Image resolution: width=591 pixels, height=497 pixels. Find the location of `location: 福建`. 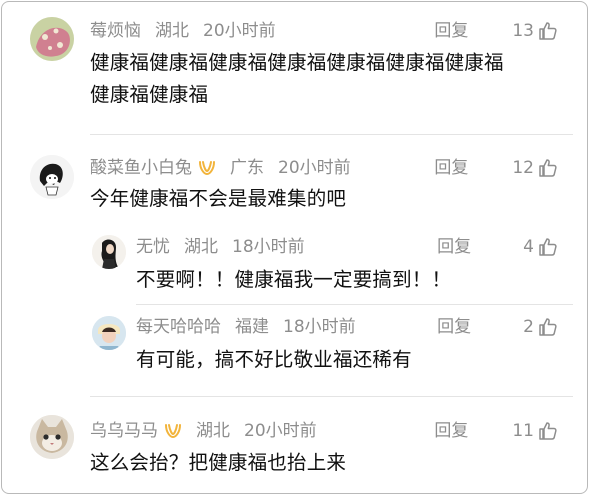

location: 福建 is located at coordinates (252, 327).